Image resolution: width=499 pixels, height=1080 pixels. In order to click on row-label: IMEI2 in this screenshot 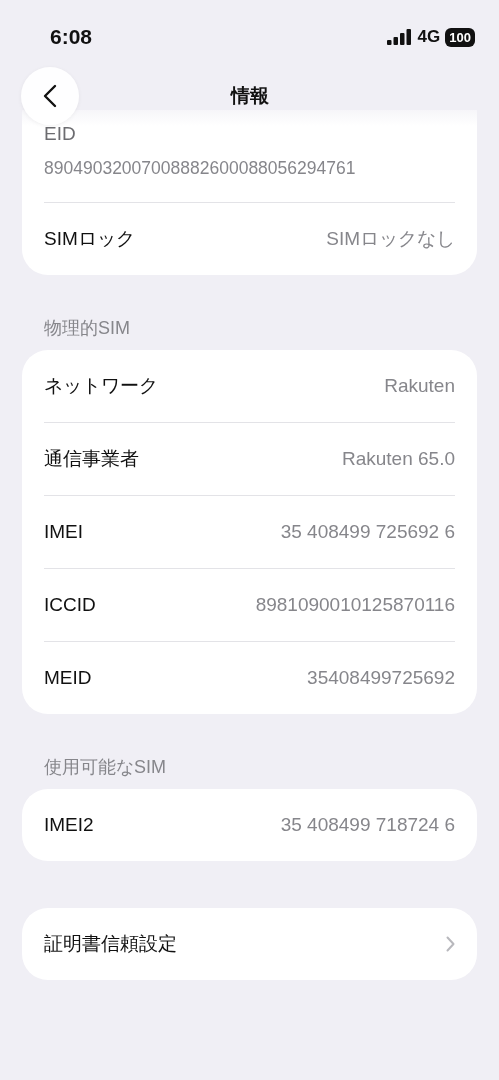, I will do `click(69, 825)`.